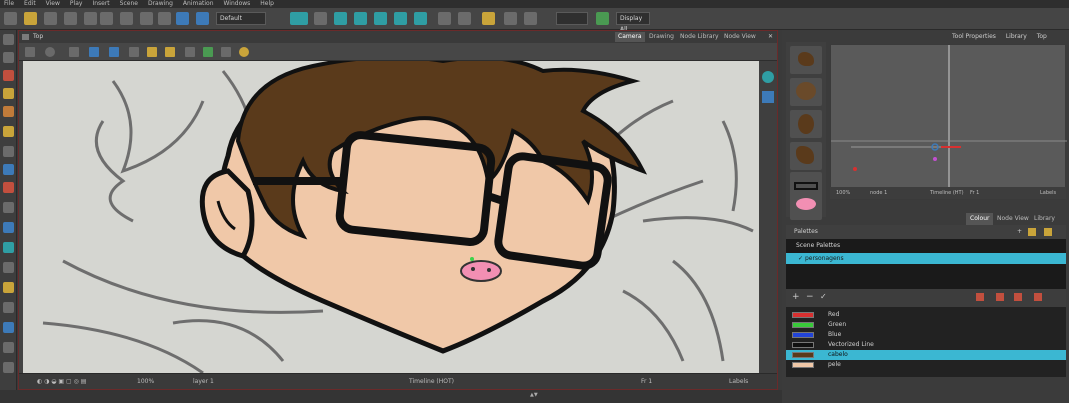  I want to click on copy-icon, so click(164, 18).